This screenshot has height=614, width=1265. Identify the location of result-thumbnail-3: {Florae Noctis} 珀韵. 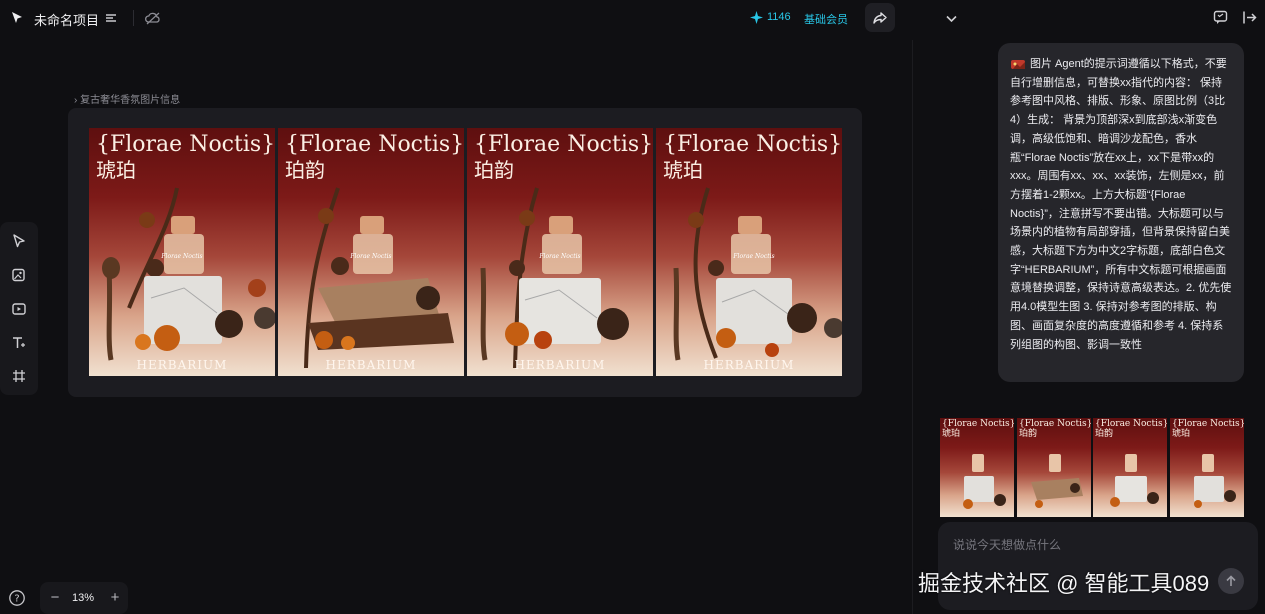
(1130, 467).